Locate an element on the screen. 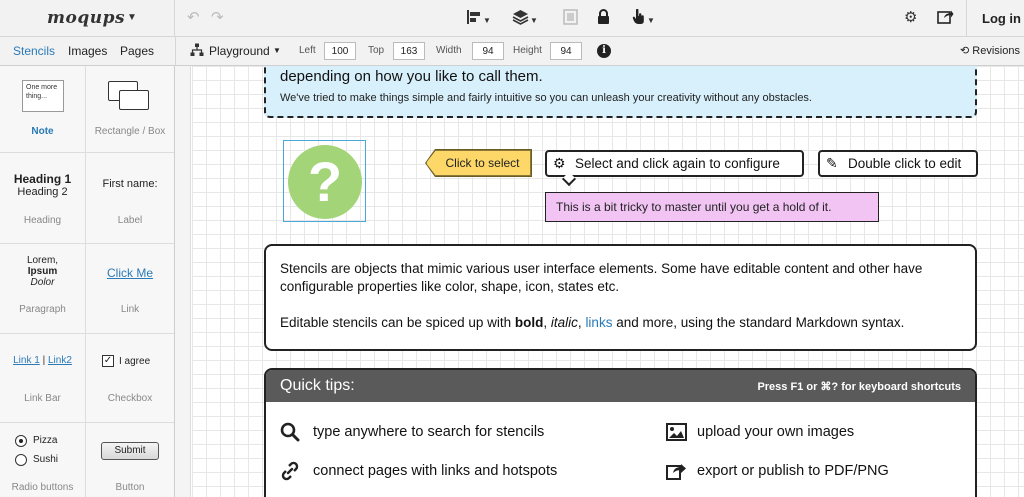 The height and width of the screenshot is (497, 1024). tab-pages: Pages is located at coordinates (137, 51).